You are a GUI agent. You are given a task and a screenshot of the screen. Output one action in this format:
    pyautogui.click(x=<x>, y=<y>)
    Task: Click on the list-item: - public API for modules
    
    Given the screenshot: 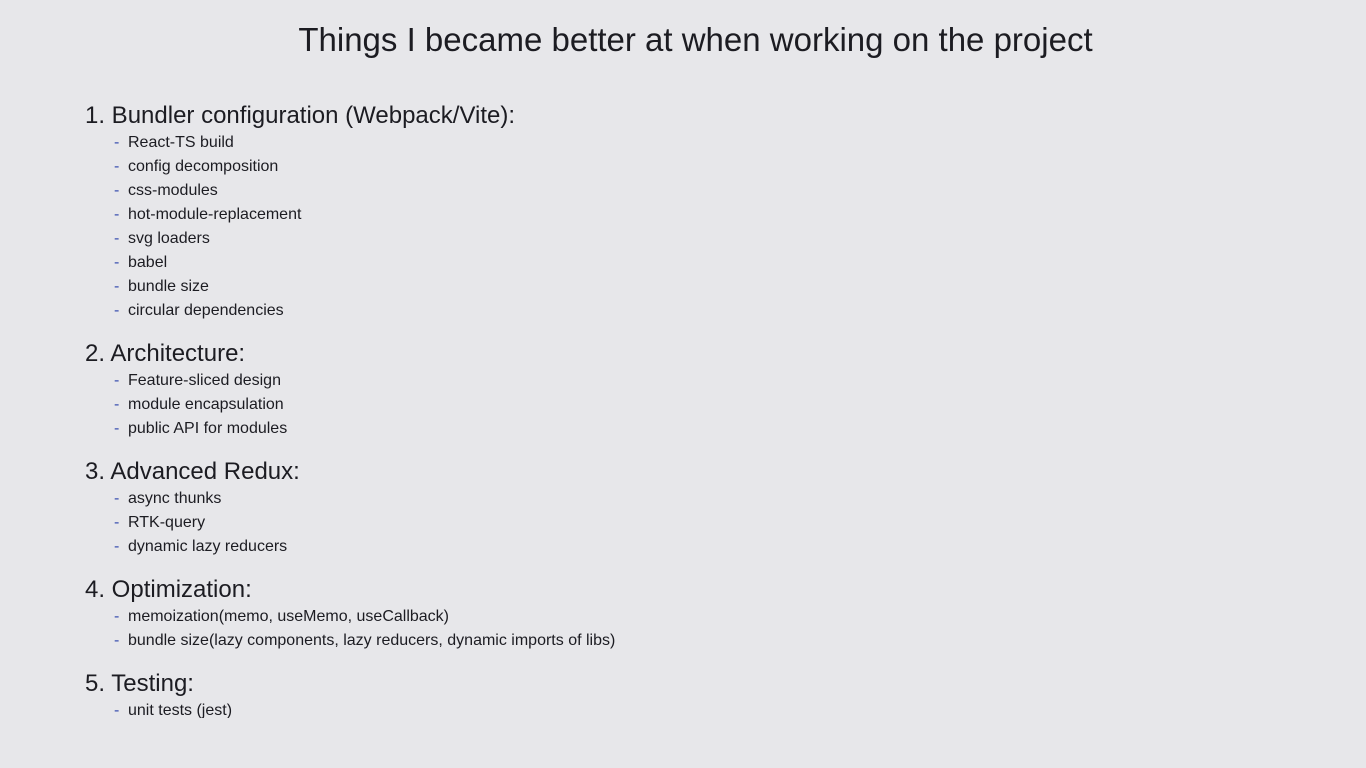 What is the action you would take?
    pyautogui.click(x=364, y=429)
    